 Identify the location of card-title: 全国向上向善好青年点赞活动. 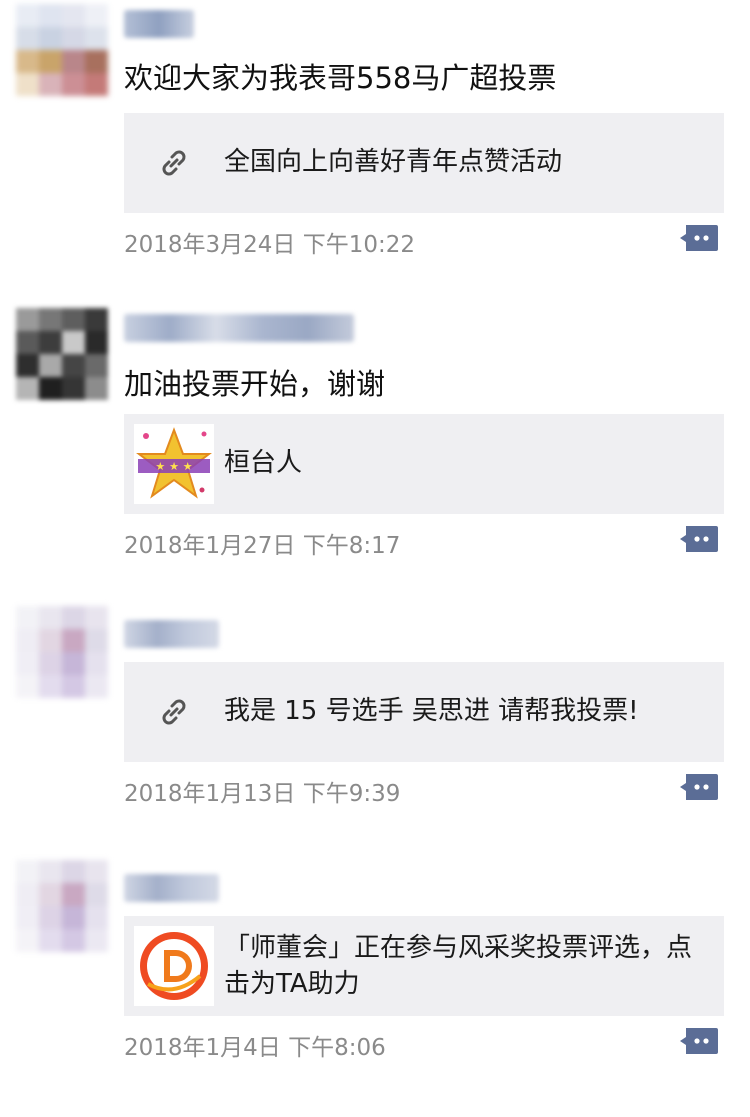
(393, 162).